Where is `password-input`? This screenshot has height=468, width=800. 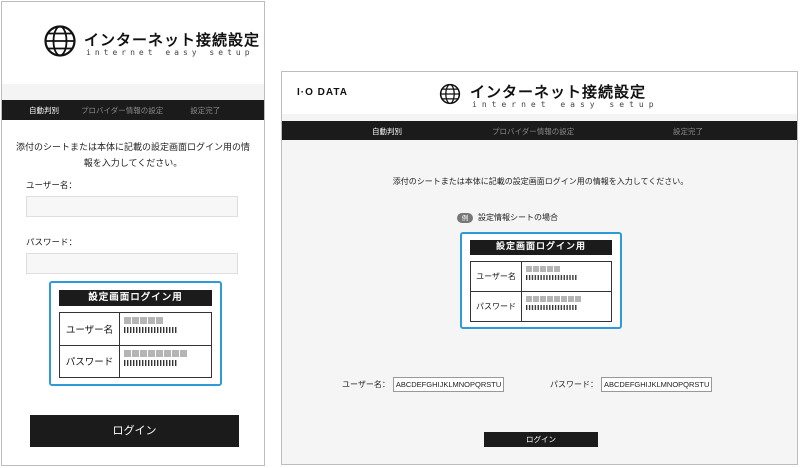
password-input is located at coordinates (132, 263).